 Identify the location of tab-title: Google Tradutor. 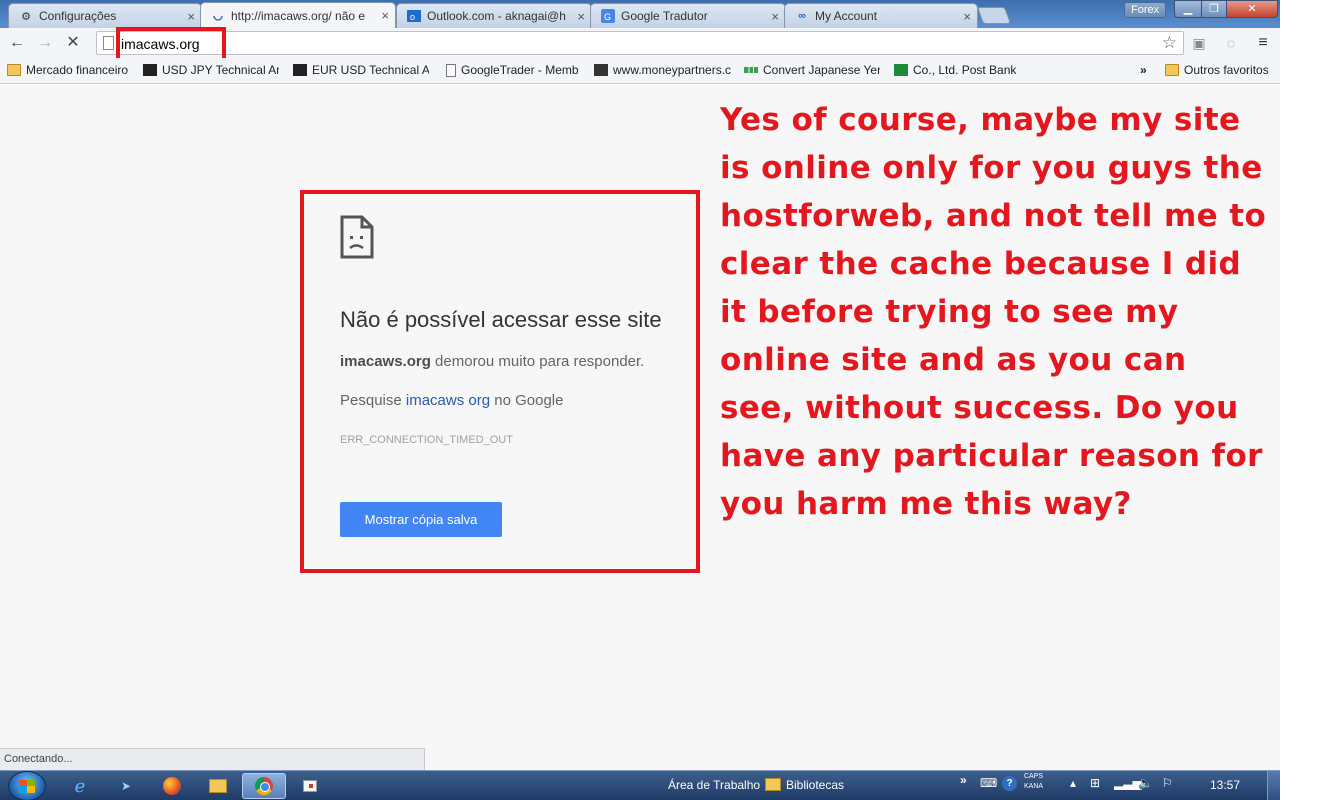
(664, 16).